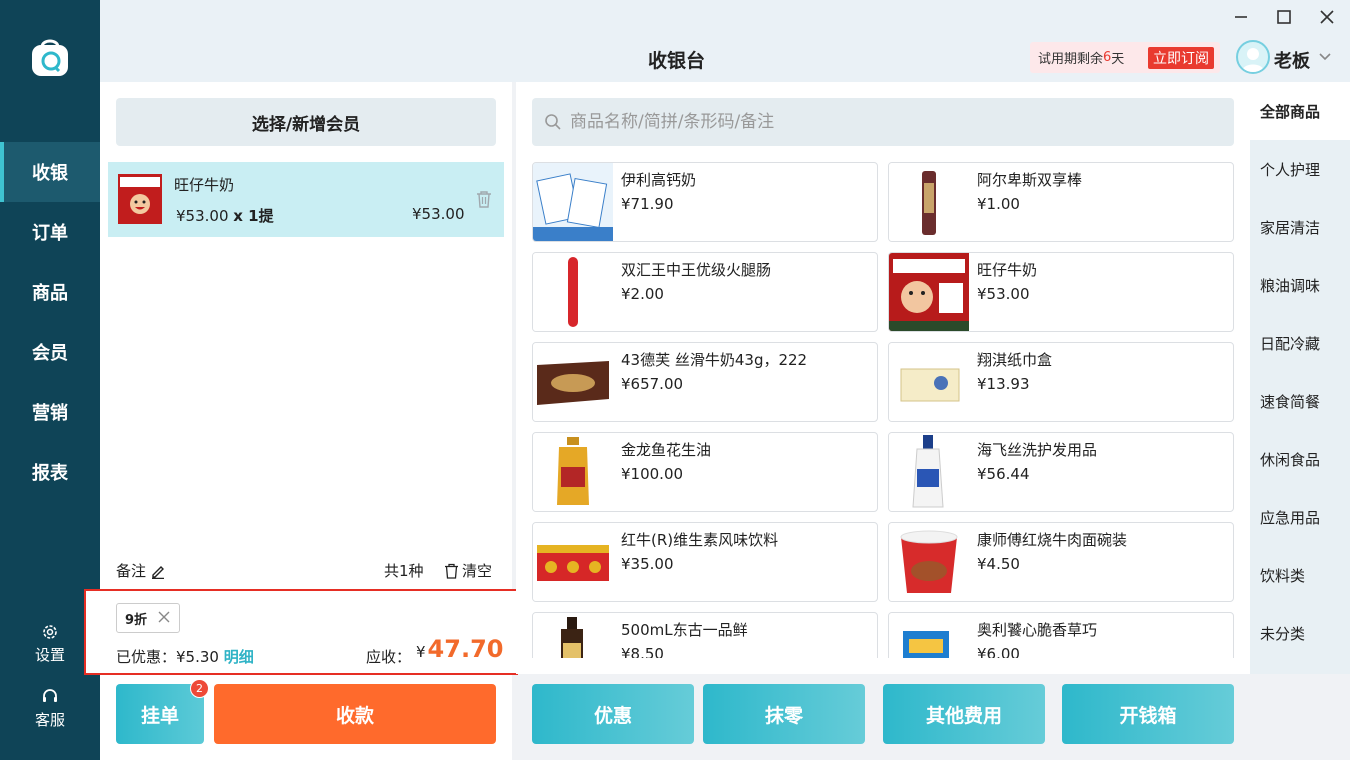 This screenshot has height=760, width=1350. What do you see at coordinates (355, 714) in the screenshot?
I see `checkout-button: 收款` at bounding box center [355, 714].